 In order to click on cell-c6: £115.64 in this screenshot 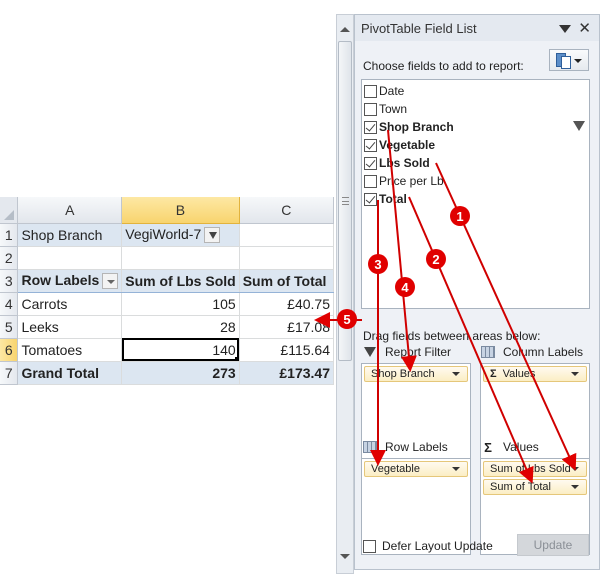, I will do `click(287, 350)`.